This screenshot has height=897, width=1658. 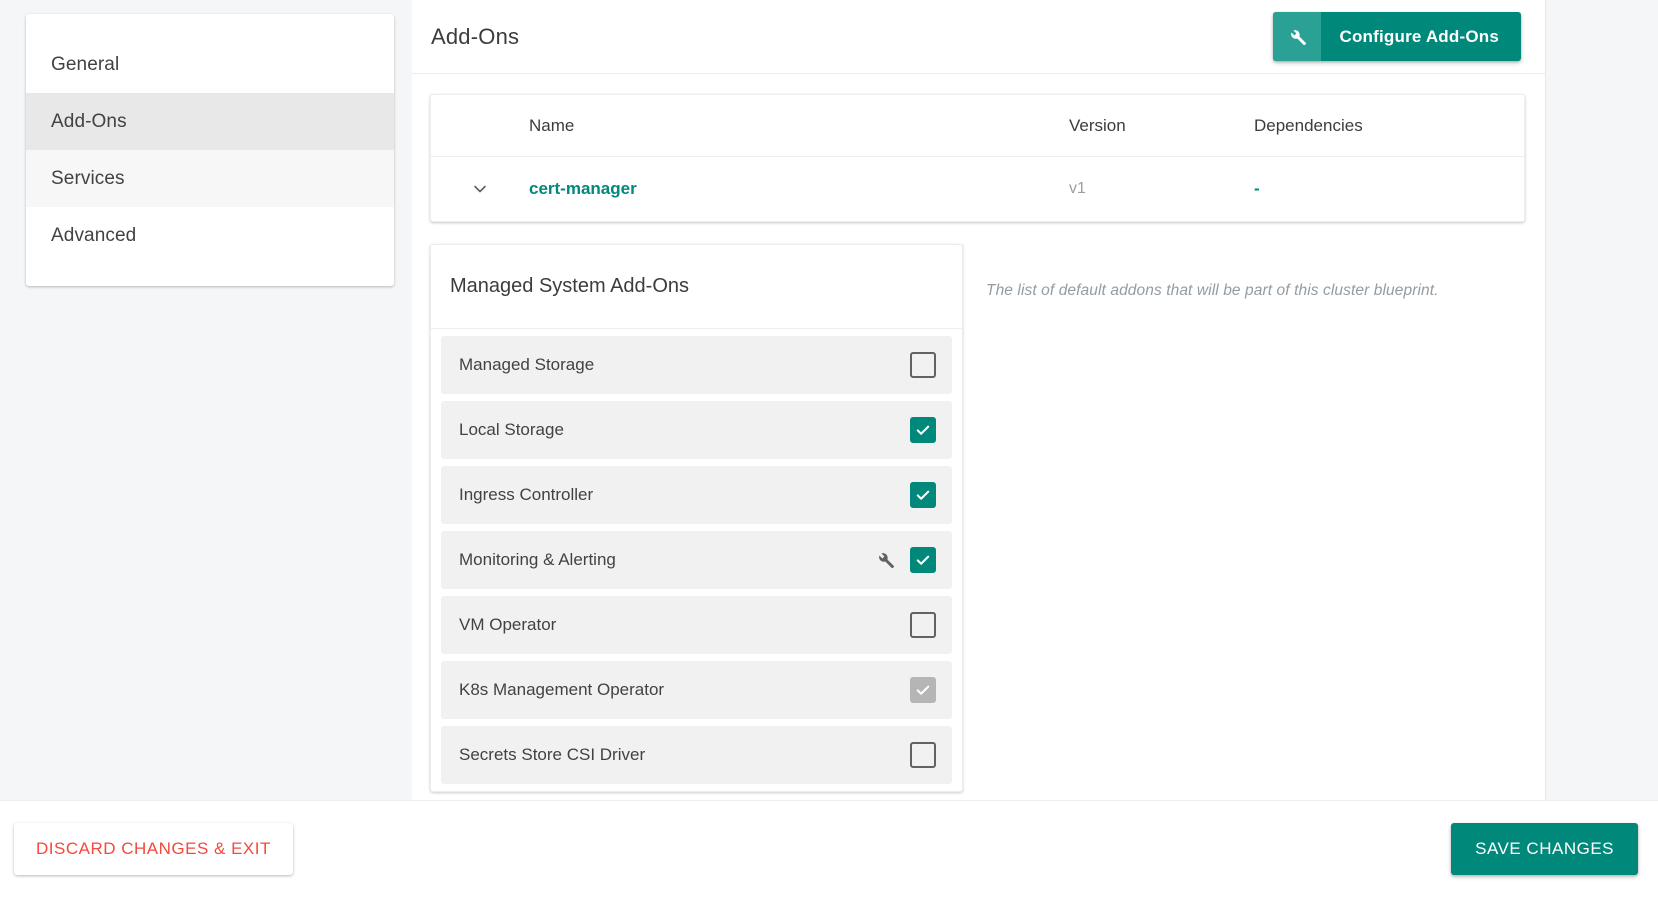 What do you see at coordinates (923, 560) in the screenshot?
I see `checkbox-monitoring-alerting` at bounding box center [923, 560].